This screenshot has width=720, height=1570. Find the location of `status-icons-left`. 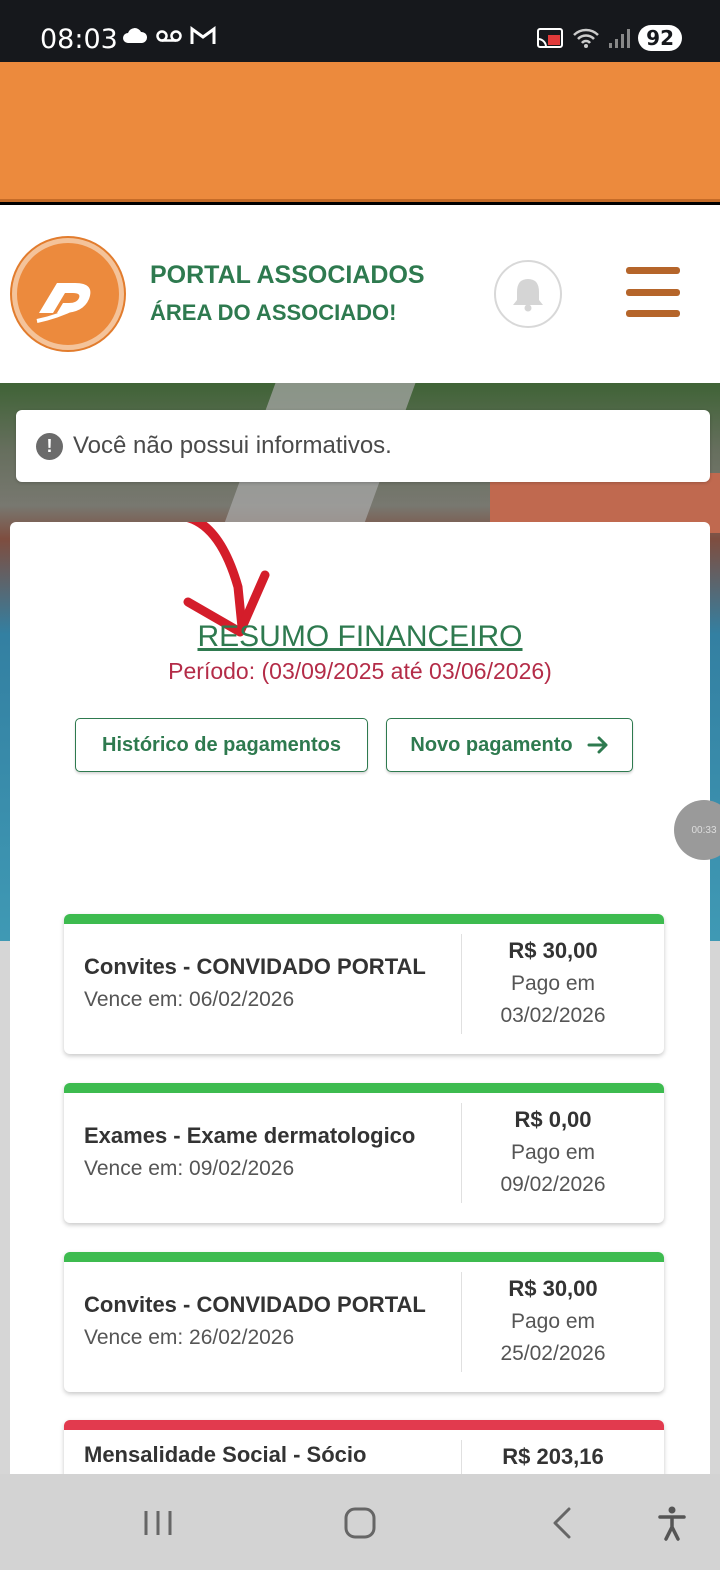

status-icons-left is located at coordinates (169, 36).